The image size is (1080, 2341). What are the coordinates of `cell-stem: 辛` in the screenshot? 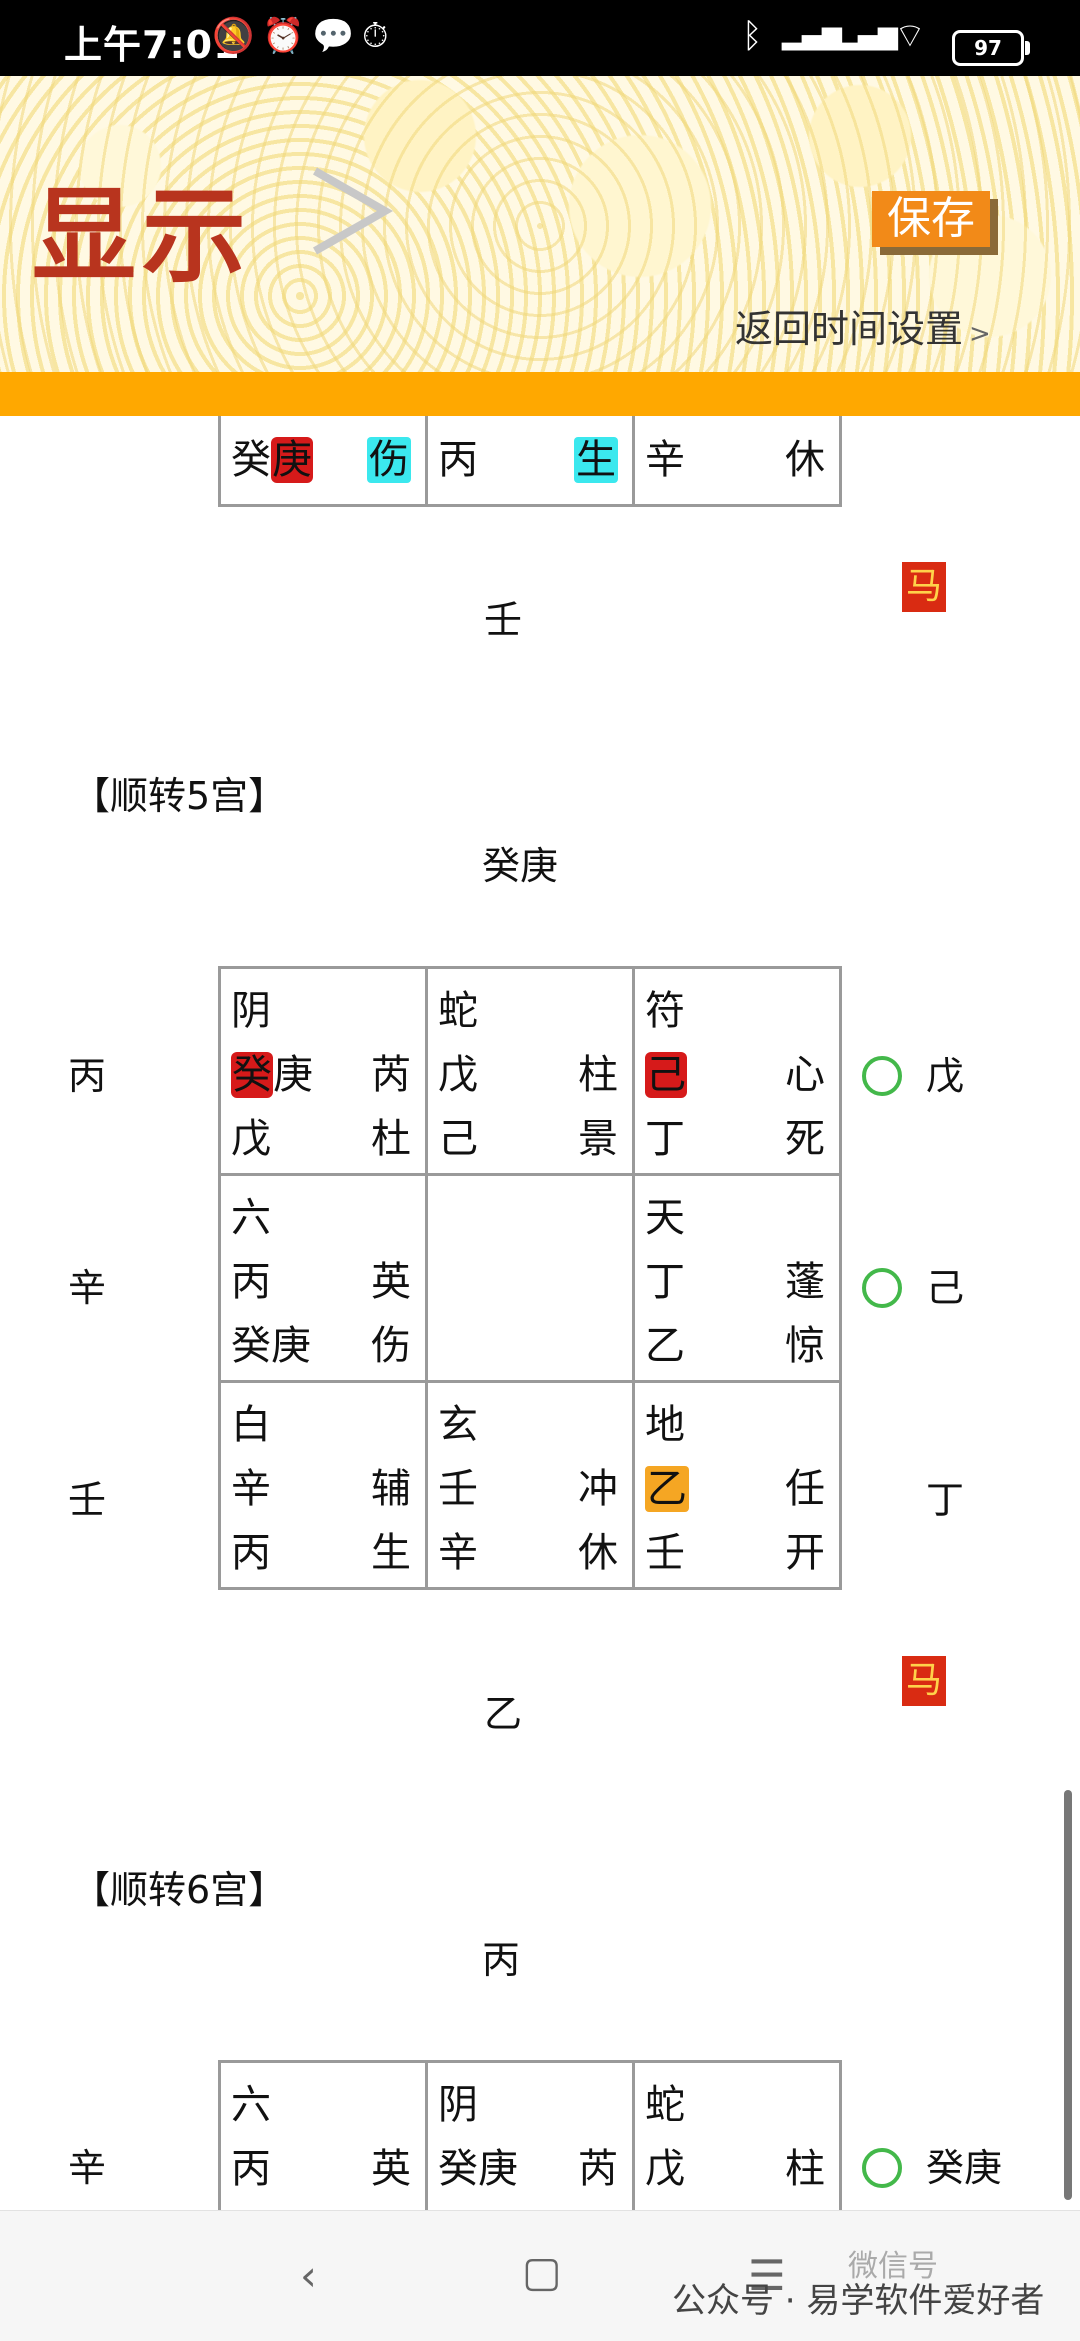 It's located at (665, 460).